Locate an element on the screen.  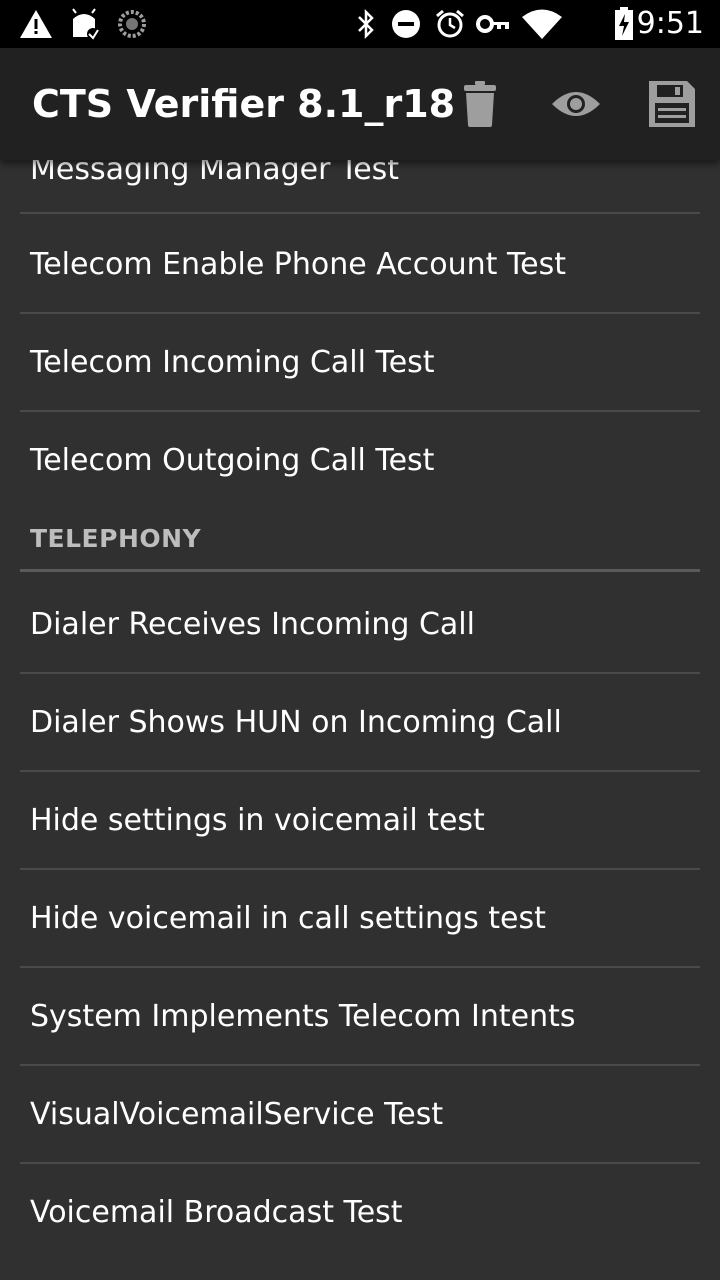
list-item-label: Dialer Shows HUN on Incoming Call is located at coordinates (296, 722).